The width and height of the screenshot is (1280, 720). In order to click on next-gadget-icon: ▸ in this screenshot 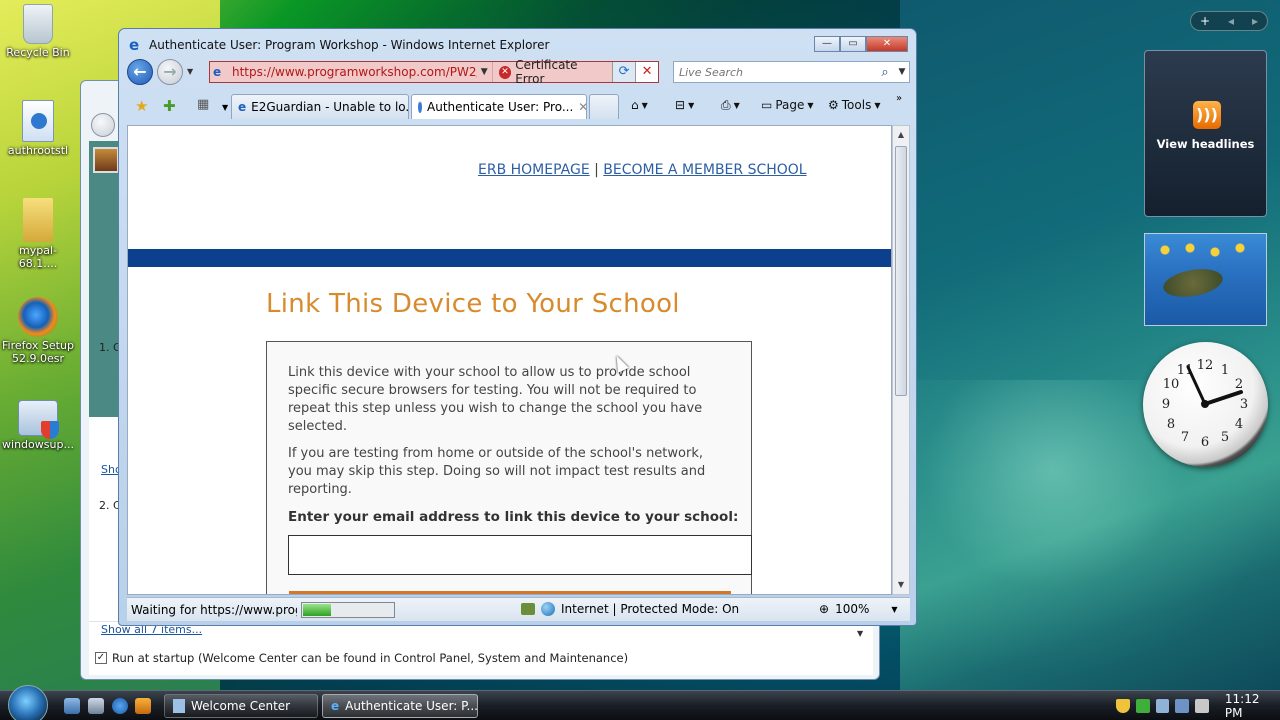, I will do `click(1255, 21)`.